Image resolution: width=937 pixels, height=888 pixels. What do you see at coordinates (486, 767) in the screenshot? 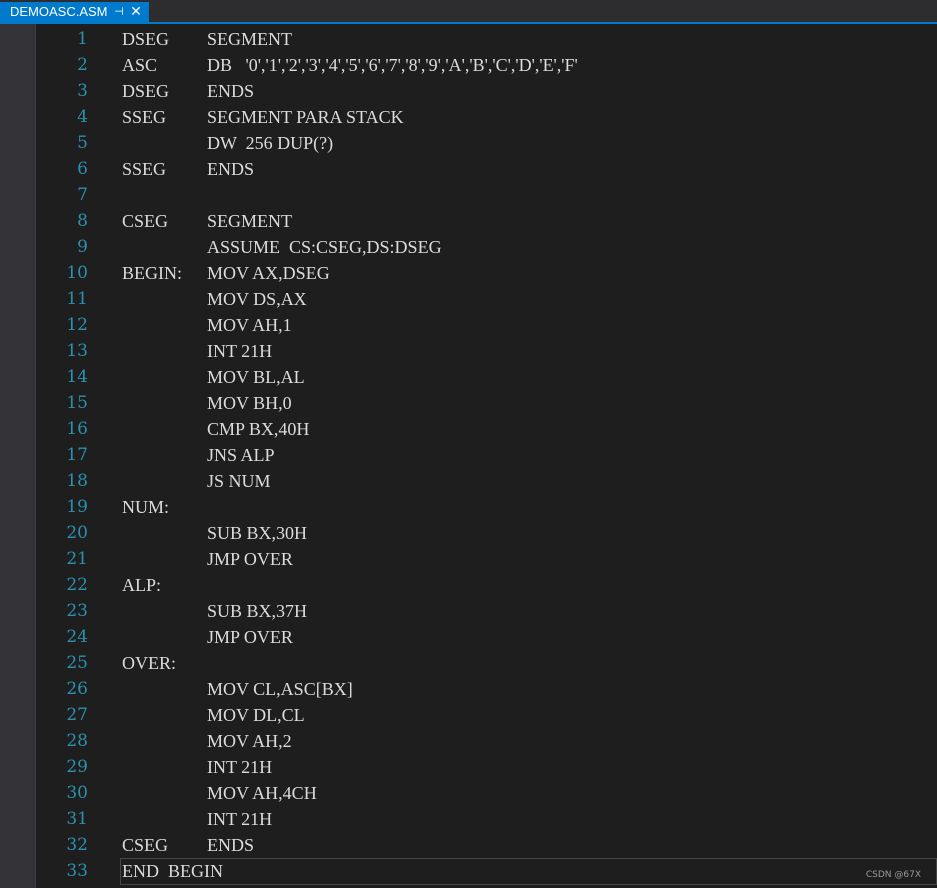
I see `code-line: 29 INT 21H` at bounding box center [486, 767].